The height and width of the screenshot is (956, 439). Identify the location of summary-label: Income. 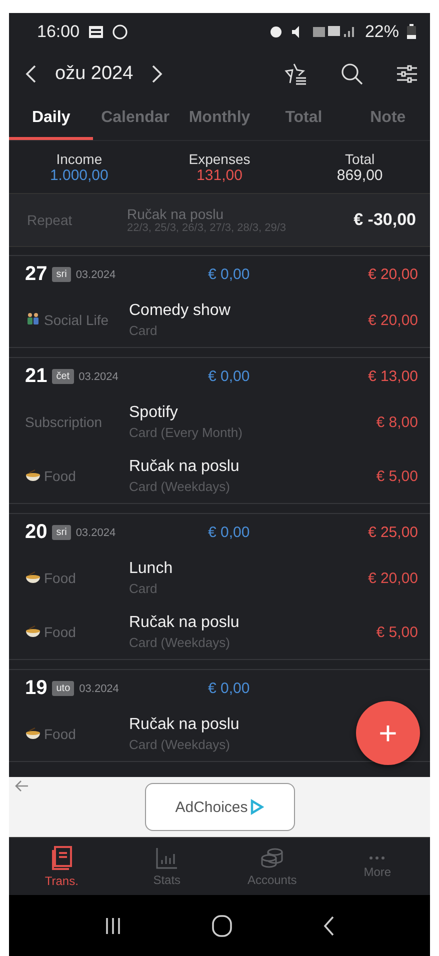
(79, 158).